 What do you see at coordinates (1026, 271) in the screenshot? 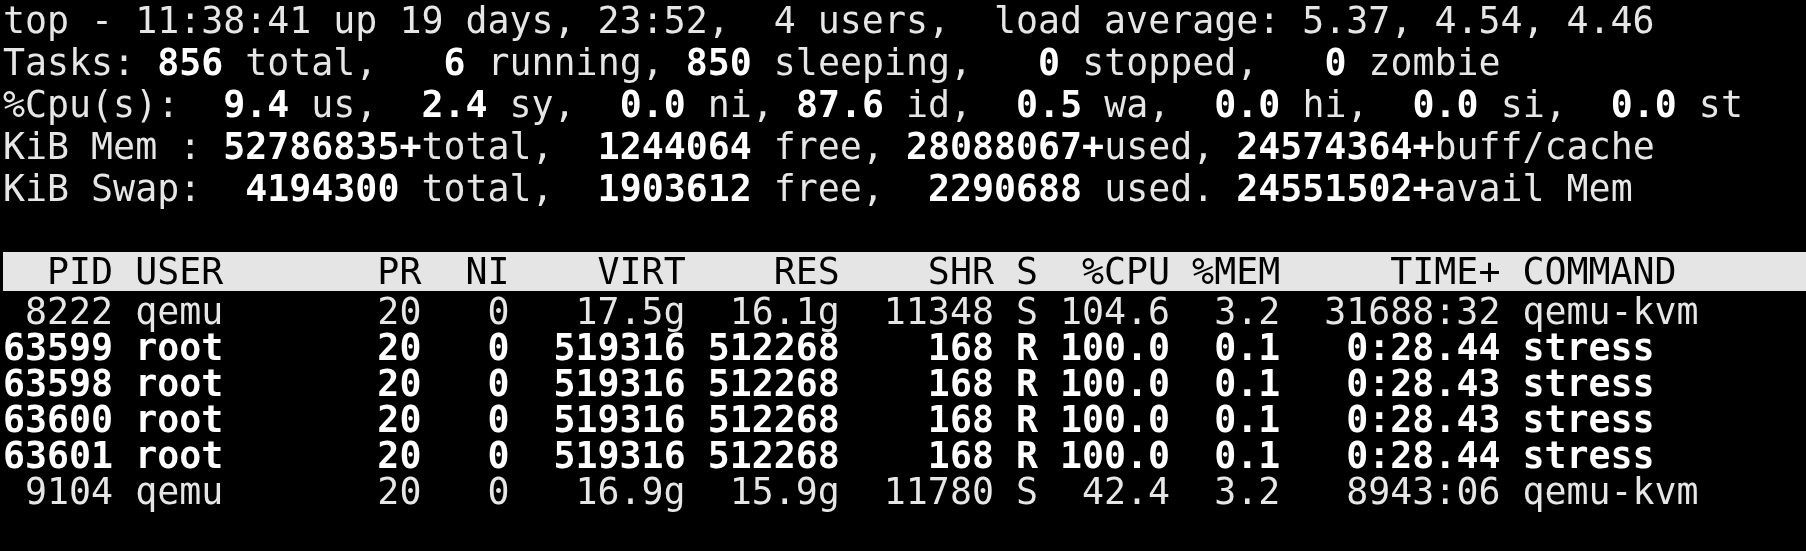
I see `column-header: S` at bounding box center [1026, 271].